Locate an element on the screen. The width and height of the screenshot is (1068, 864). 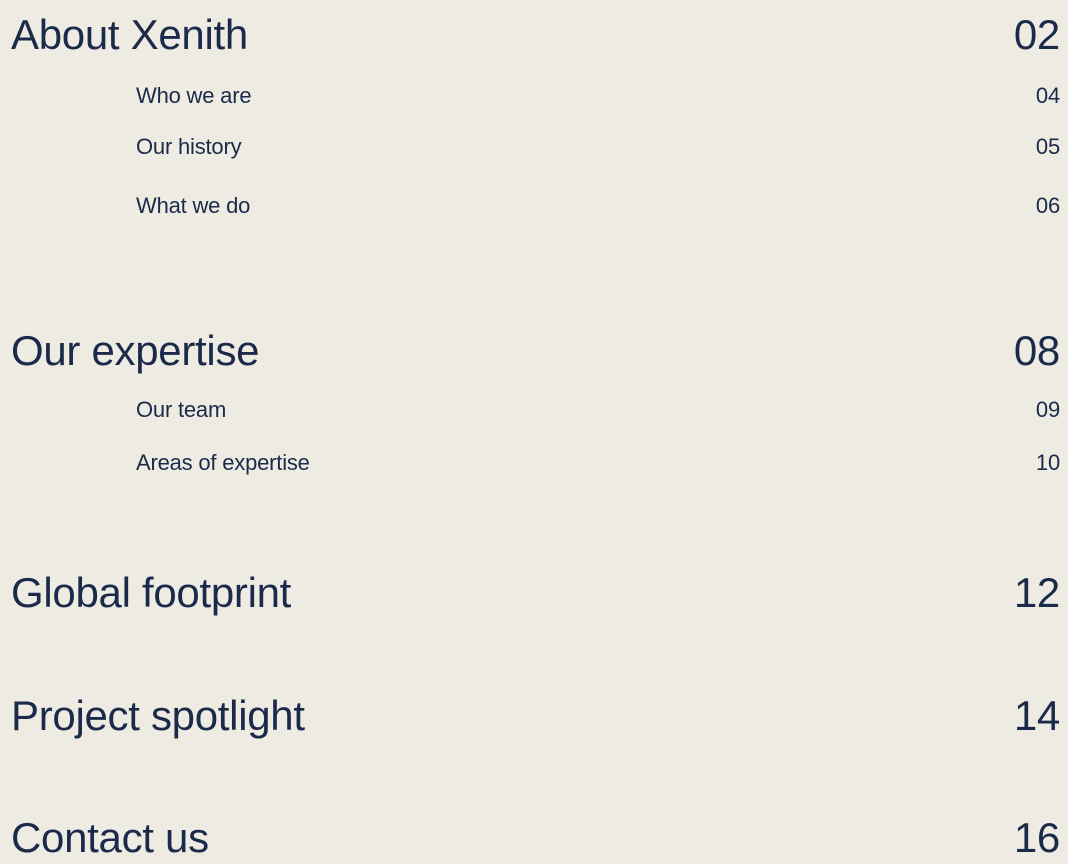
toc-section-title: About Xenith is located at coordinates (129, 34).